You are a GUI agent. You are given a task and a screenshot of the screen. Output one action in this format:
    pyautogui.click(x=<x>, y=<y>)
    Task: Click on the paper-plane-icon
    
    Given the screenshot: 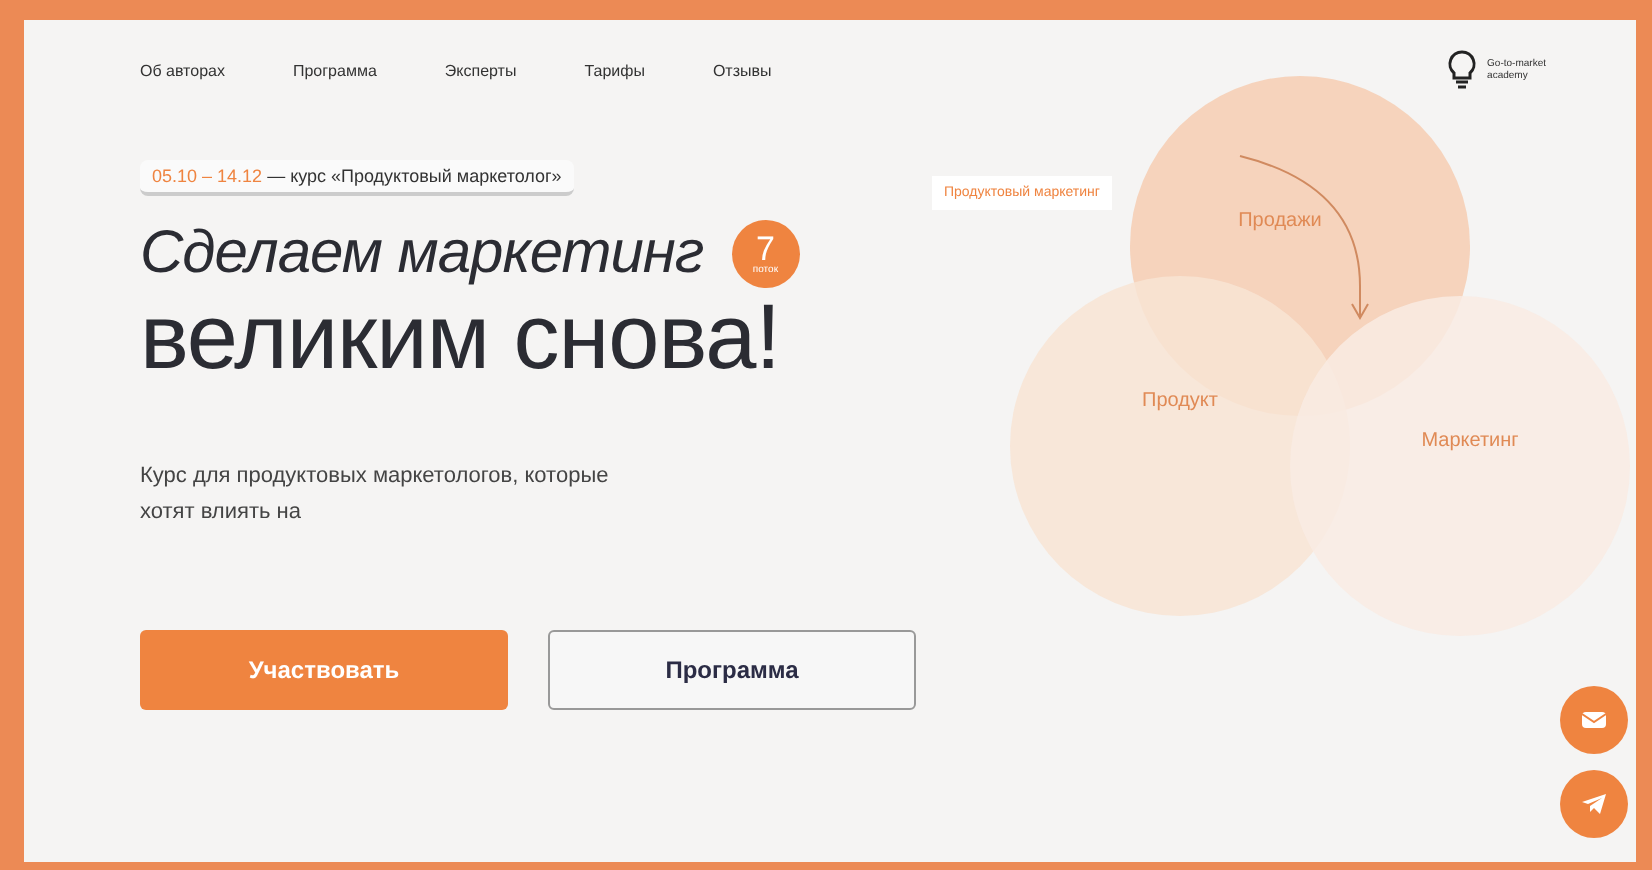 What is the action you would take?
    pyautogui.click(x=1594, y=804)
    